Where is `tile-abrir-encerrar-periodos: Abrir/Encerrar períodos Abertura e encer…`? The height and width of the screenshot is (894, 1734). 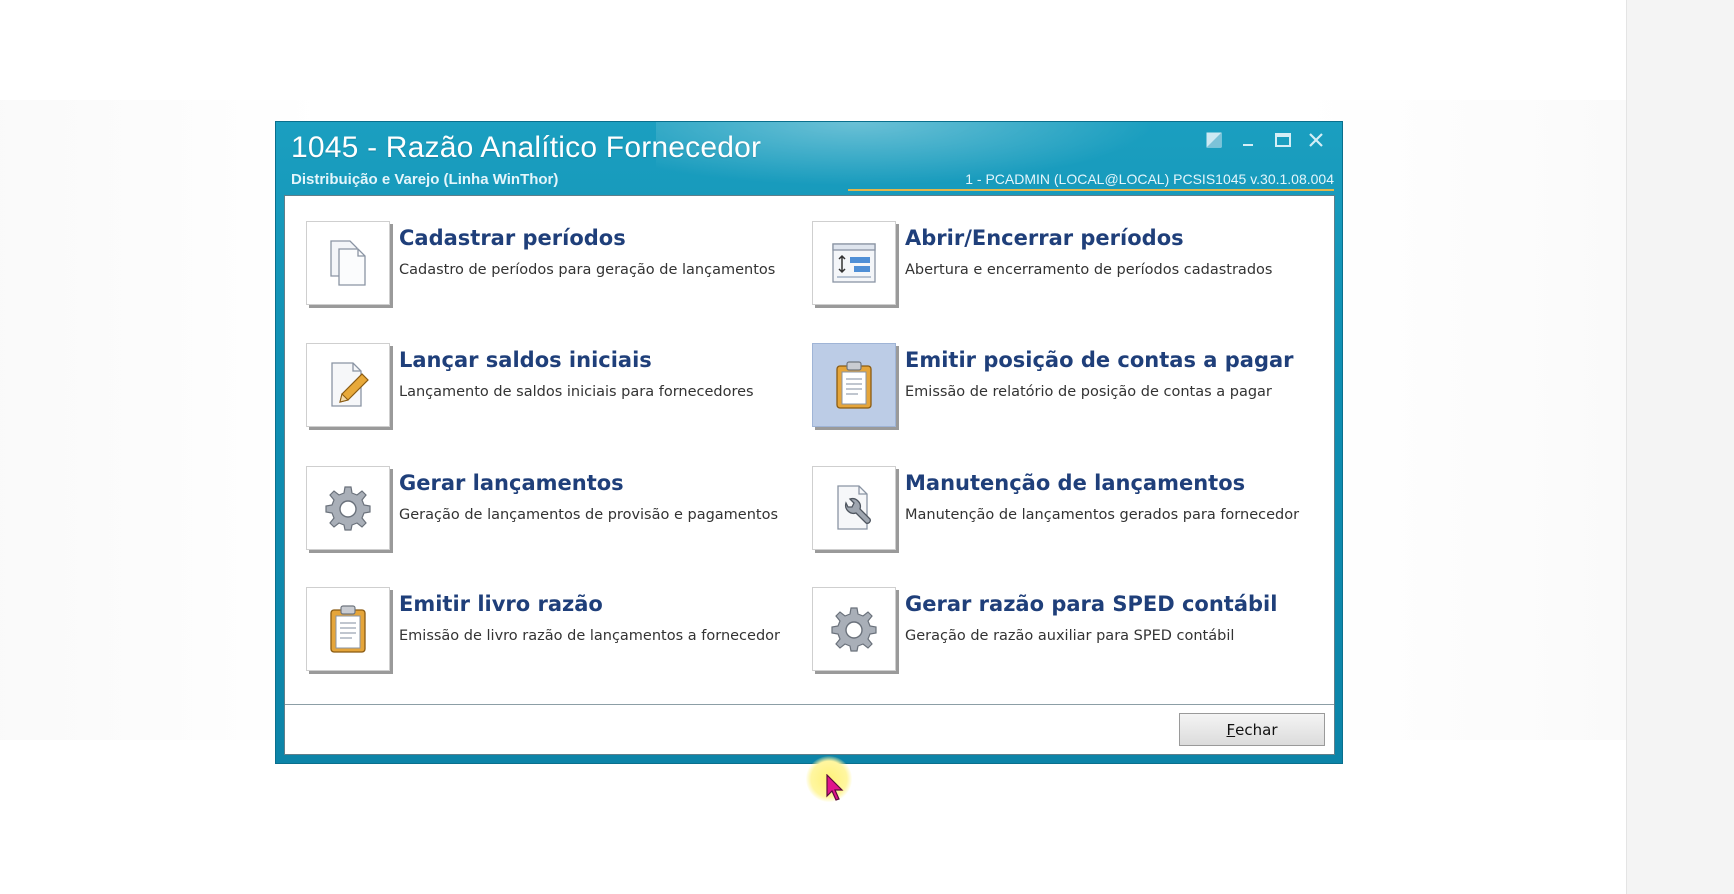 tile-abrir-encerrar-periodos: Abrir/Encerrar períodos Abertura e encer… is located at coordinates (1057, 266).